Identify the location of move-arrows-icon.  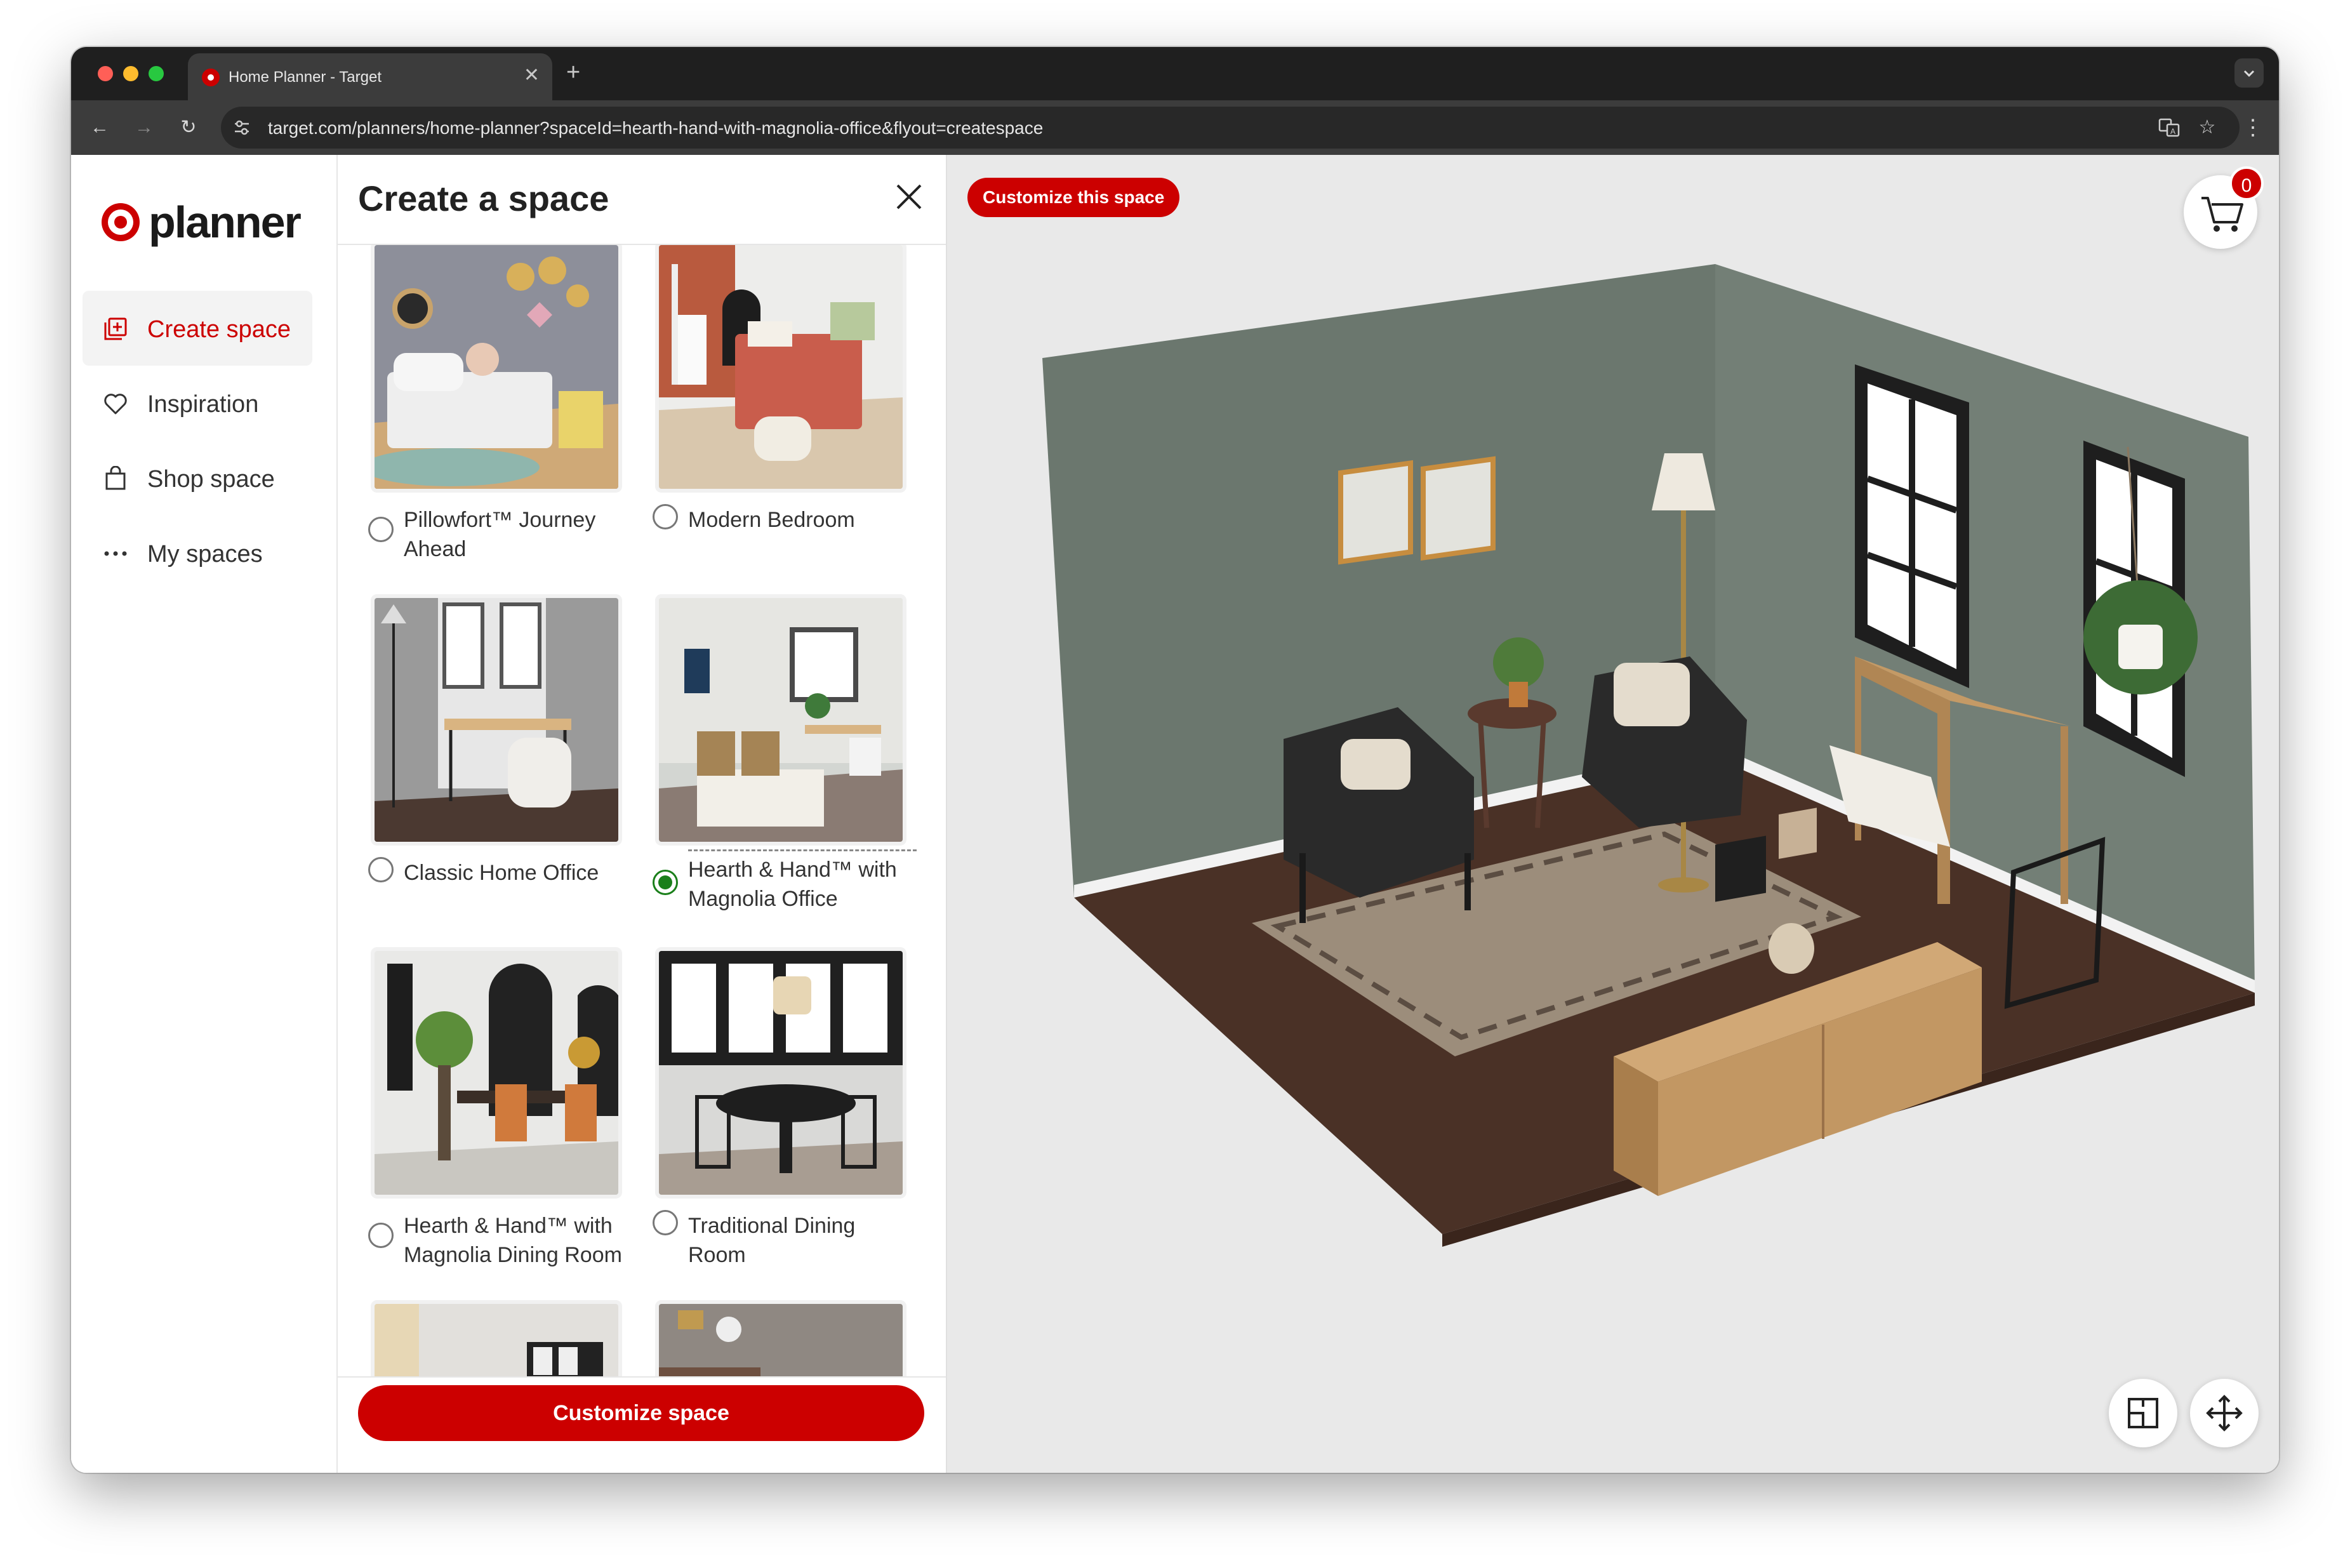
(2224, 1413).